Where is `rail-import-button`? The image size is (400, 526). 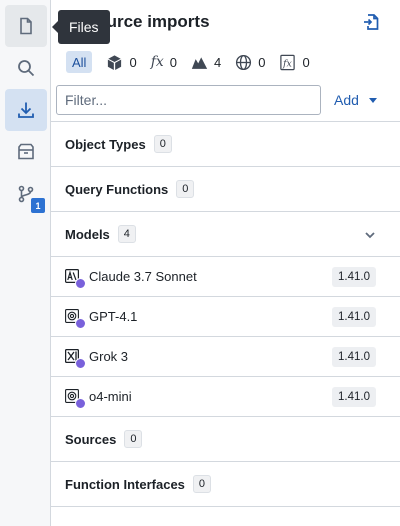
rail-import-button is located at coordinates (26, 110).